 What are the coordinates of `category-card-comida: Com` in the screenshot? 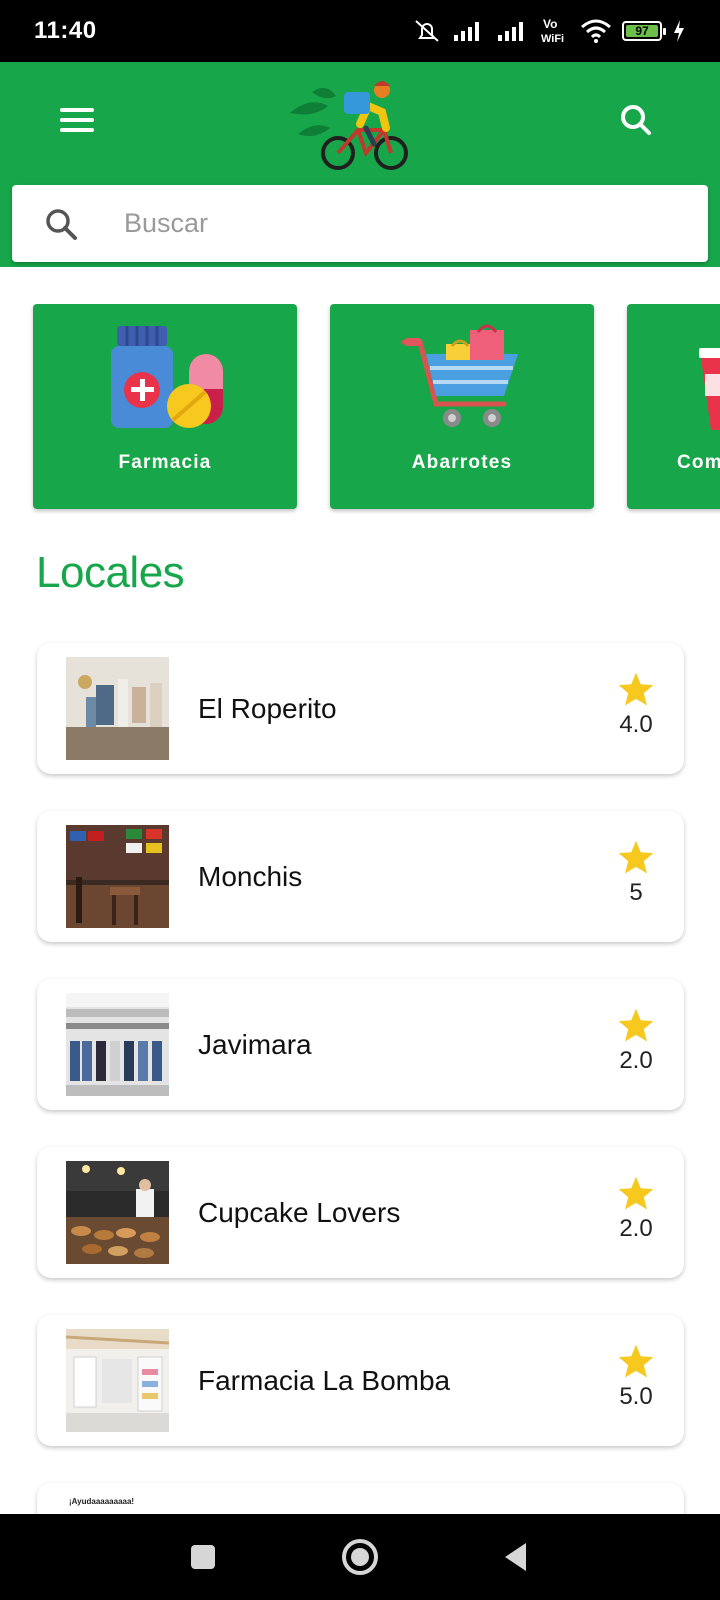 It's located at (673, 406).